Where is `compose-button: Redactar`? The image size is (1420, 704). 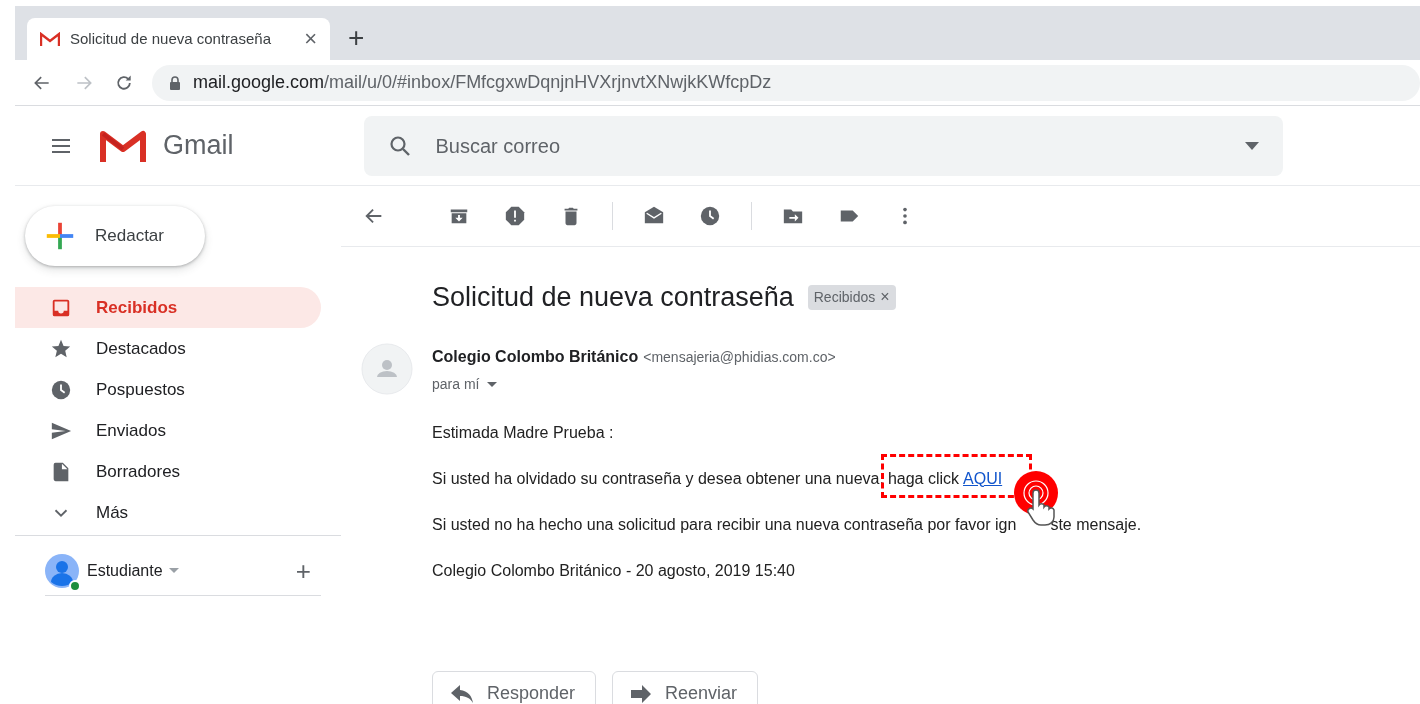
compose-button: Redactar is located at coordinates (115, 236).